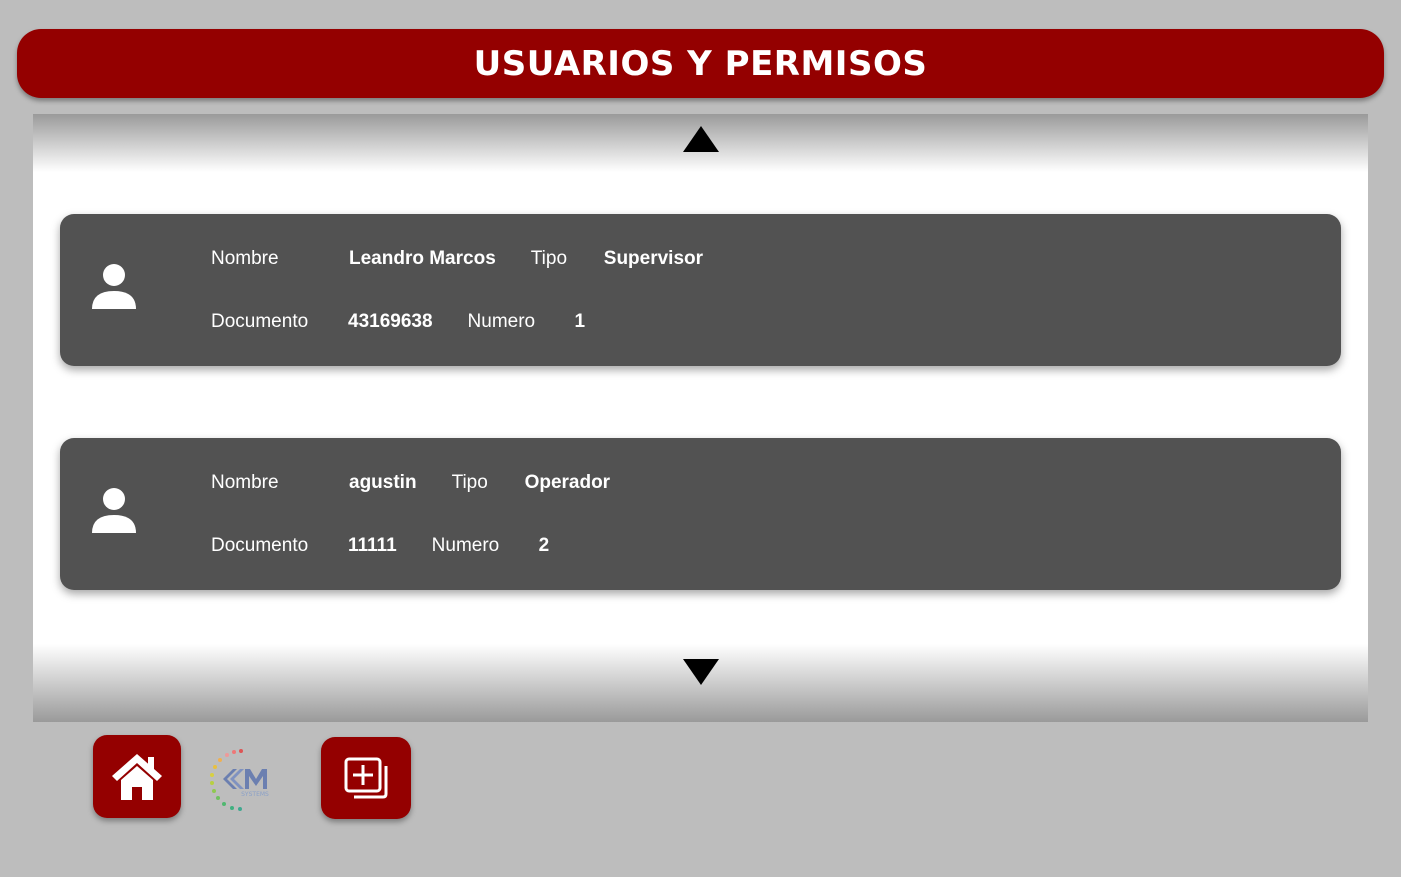 The height and width of the screenshot is (877, 1401). I want to click on number-value: 1, so click(580, 321).